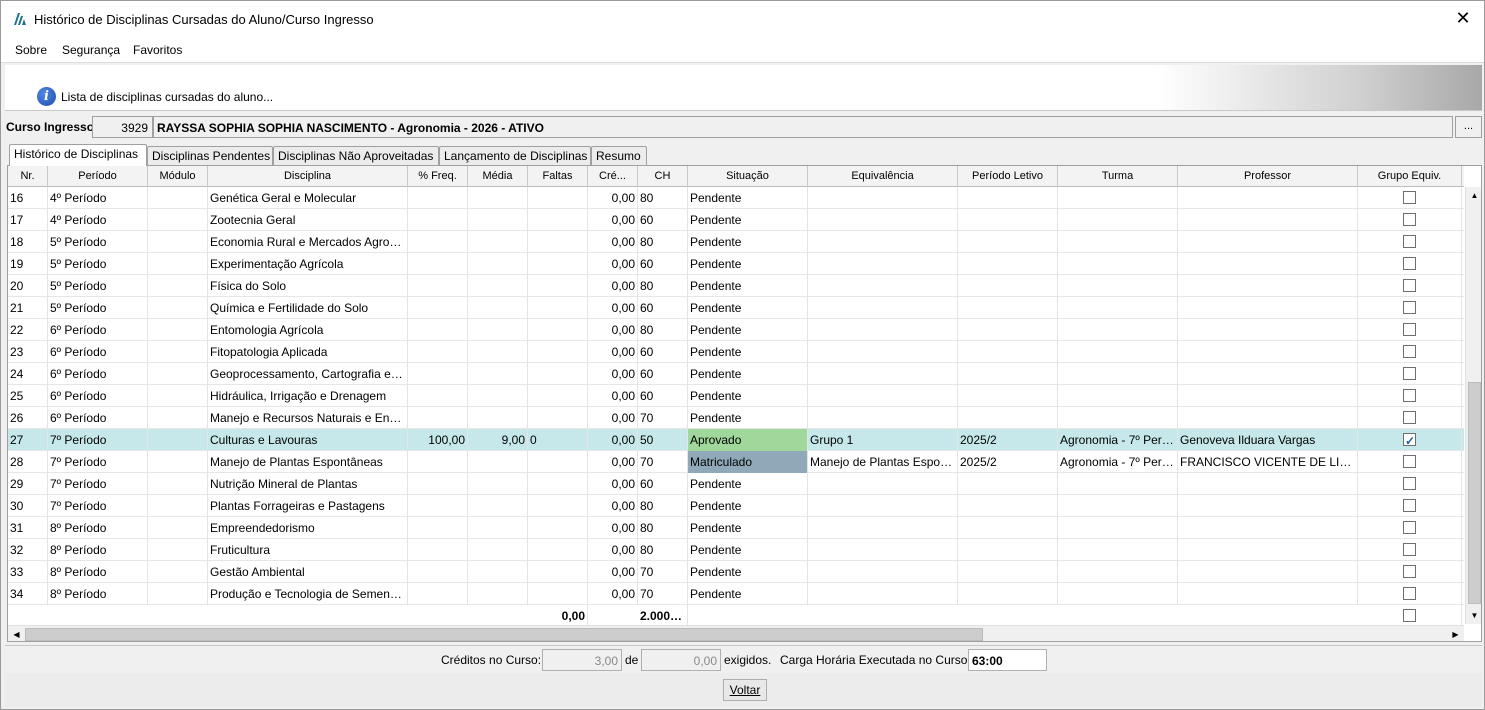 The width and height of the screenshot is (1485, 710). What do you see at coordinates (98, 176) in the screenshot?
I see `column-header-periodo: Período` at bounding box center [98, 176].